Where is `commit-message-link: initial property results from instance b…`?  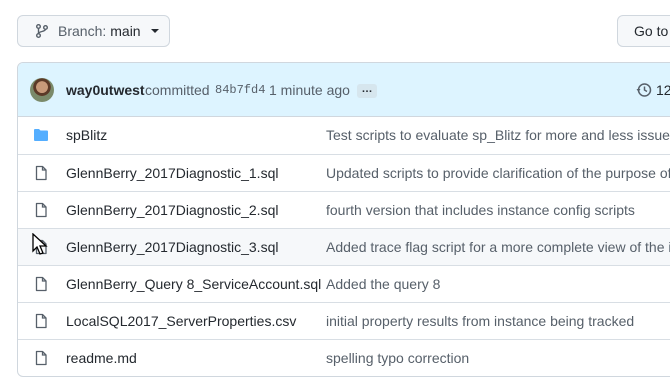
commit-message-link: initial property results from instance b… is located at coordinates (480, 321).